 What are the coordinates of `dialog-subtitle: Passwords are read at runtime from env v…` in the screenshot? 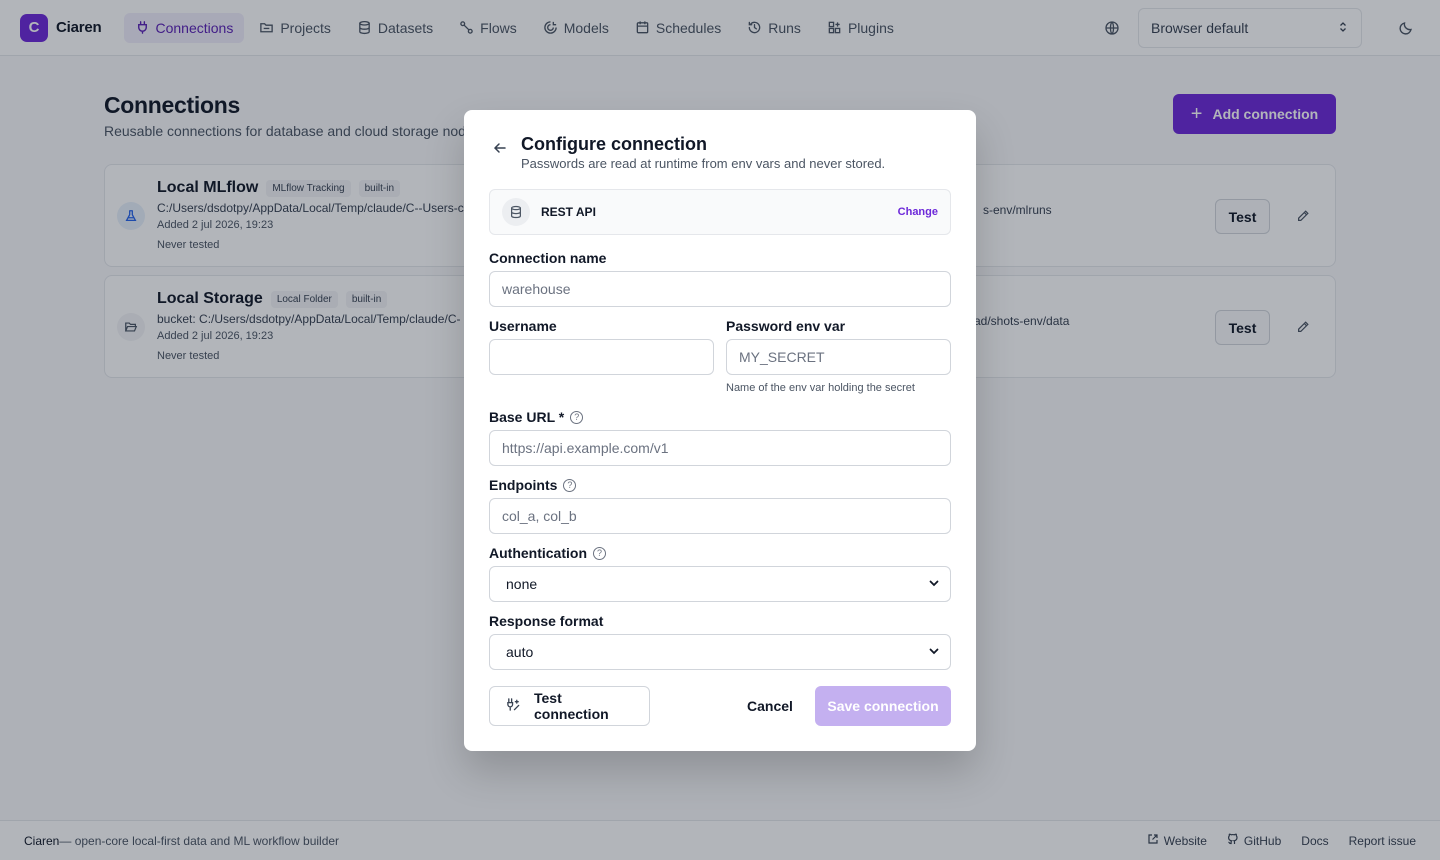 It's located at (703, 163).